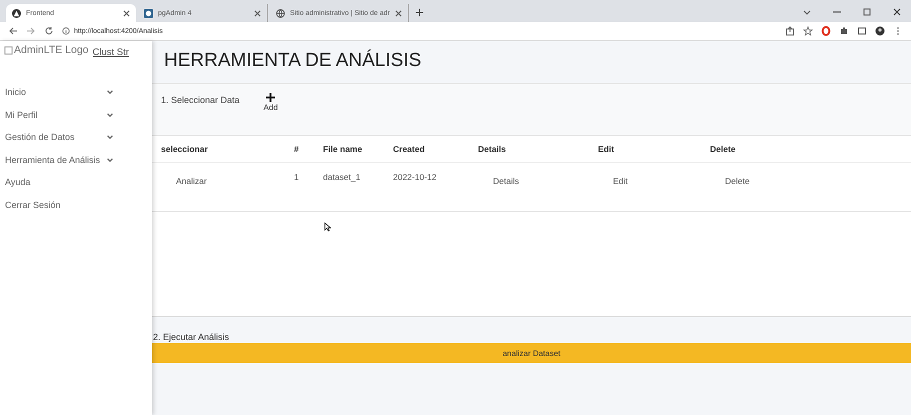  I want to click on cursor-icon, so click(327, 227).